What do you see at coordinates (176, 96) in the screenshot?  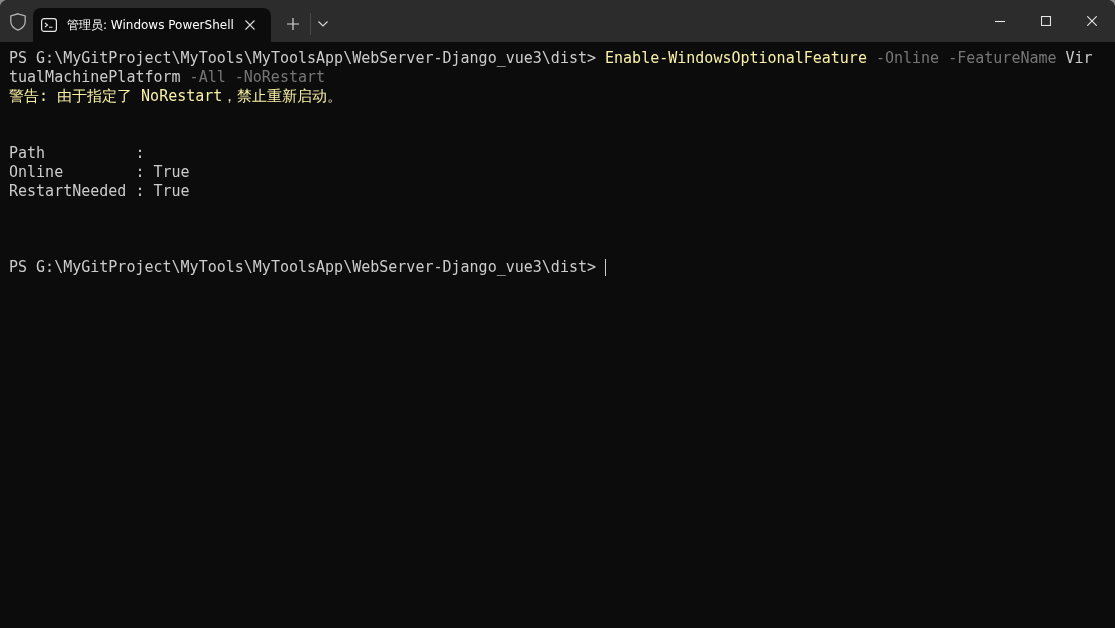 I see `warning-message: 警告: 由于指定了 NoRestart，禁止重新启动。` at bounding box center [176, 96].